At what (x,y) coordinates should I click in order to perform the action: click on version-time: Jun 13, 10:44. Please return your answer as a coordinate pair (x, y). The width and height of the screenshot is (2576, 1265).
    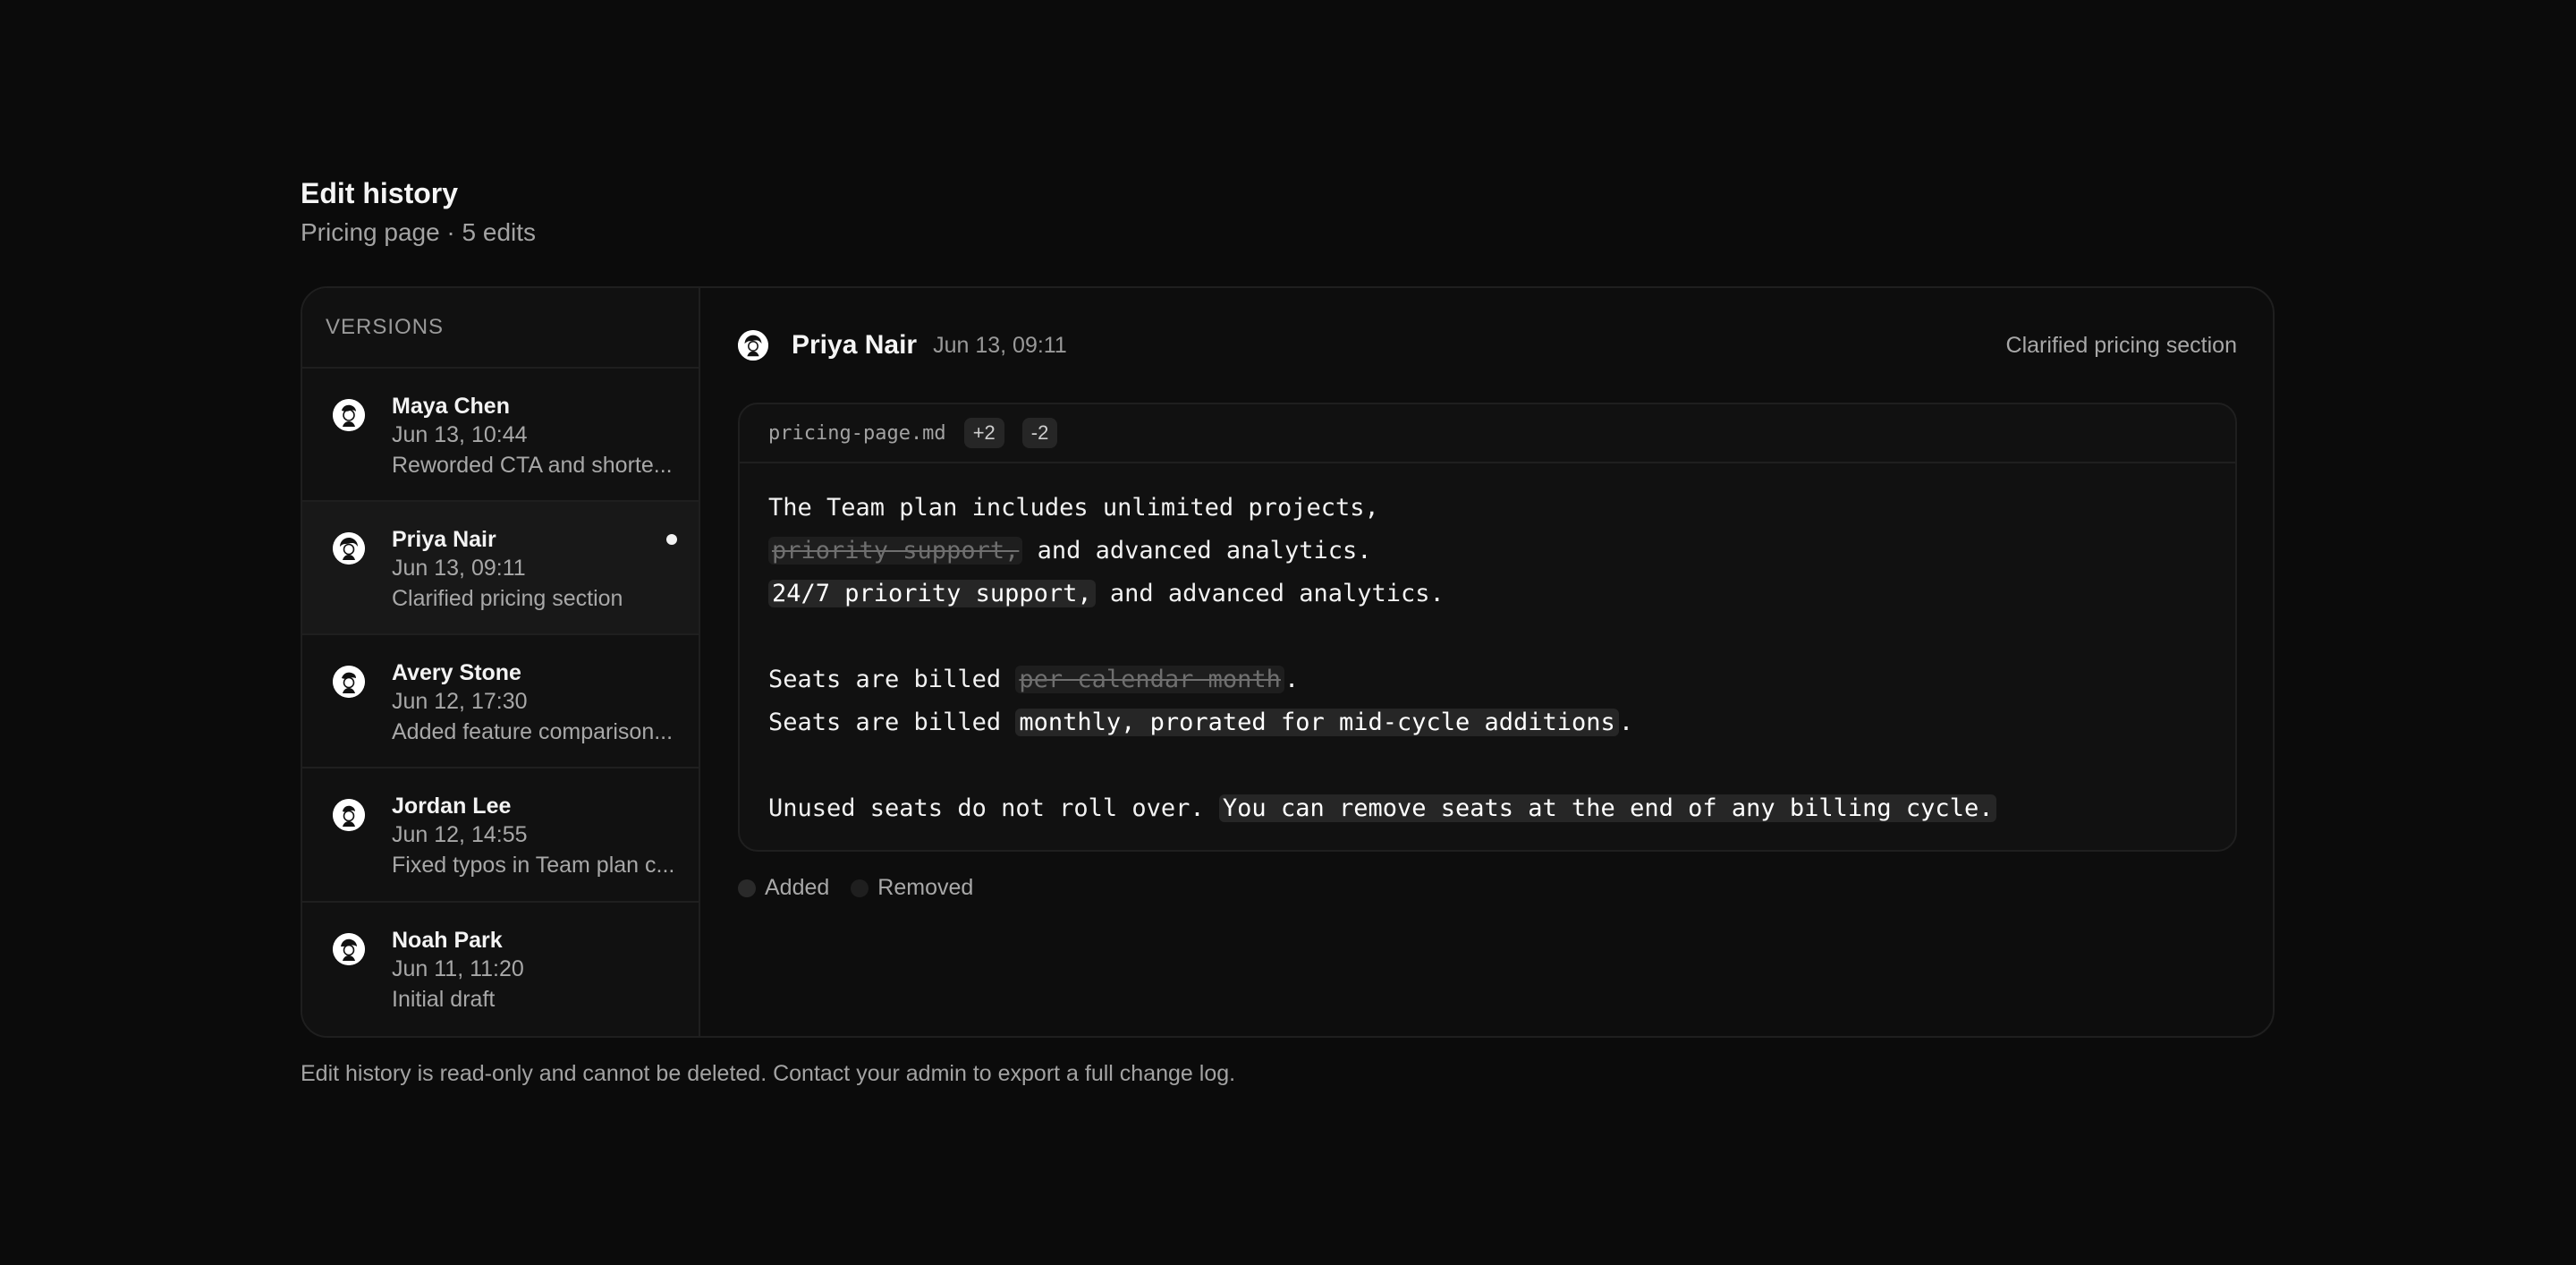
    Looking at the image, I should click on (460, 434).